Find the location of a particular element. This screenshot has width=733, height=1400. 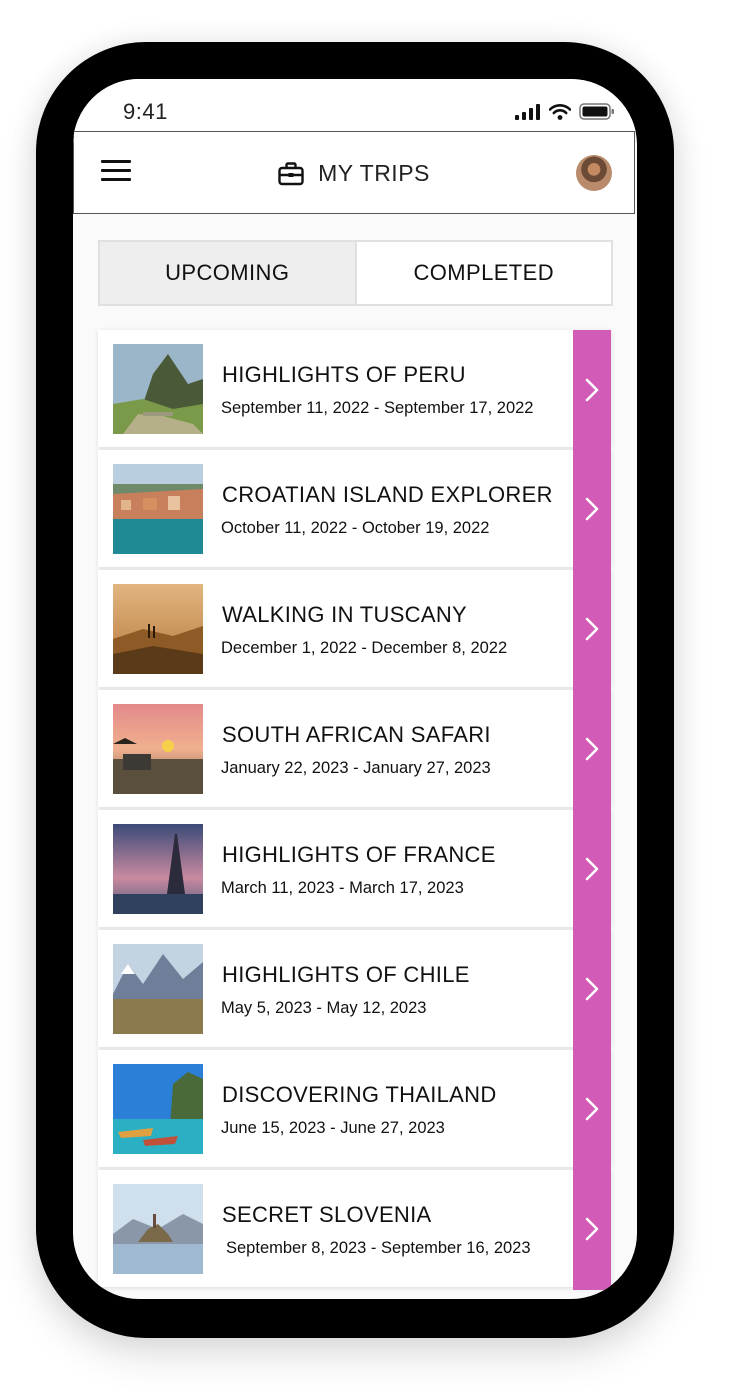

trip-dates: September 11, 2022 - September 17, 2022 is located at coordinates (377, 408).